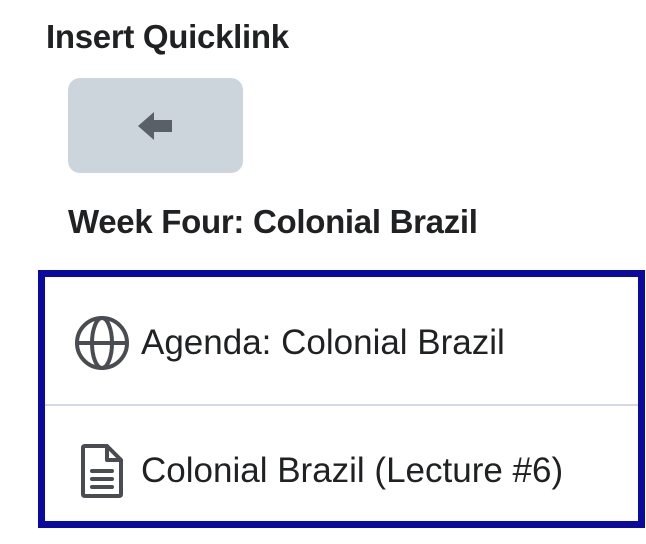 The image size is (646, 544). Describe the element at coordinates (323, 342) in the screenshot. I see `list-item-label: Agenda: Colonial Brazil` at that location.